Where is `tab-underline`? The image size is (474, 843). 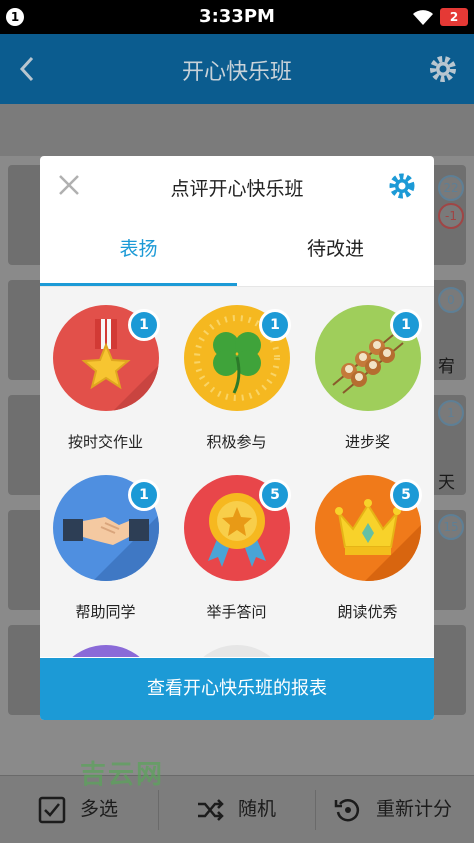 tab-underline is located at coordinates (237, 130).